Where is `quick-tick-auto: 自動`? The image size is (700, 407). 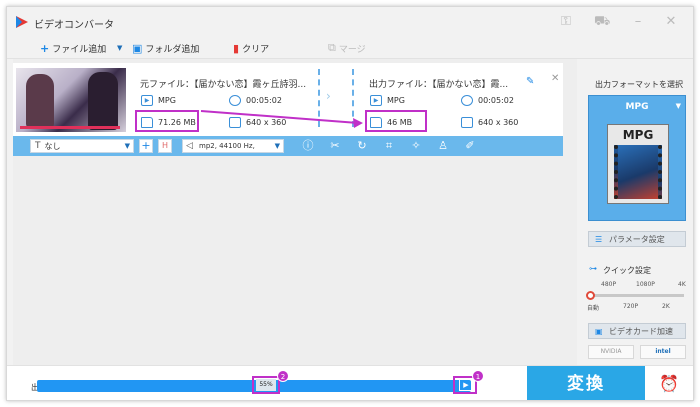
quick-tick-auto: 自動 is located at coordinates (593, 308).